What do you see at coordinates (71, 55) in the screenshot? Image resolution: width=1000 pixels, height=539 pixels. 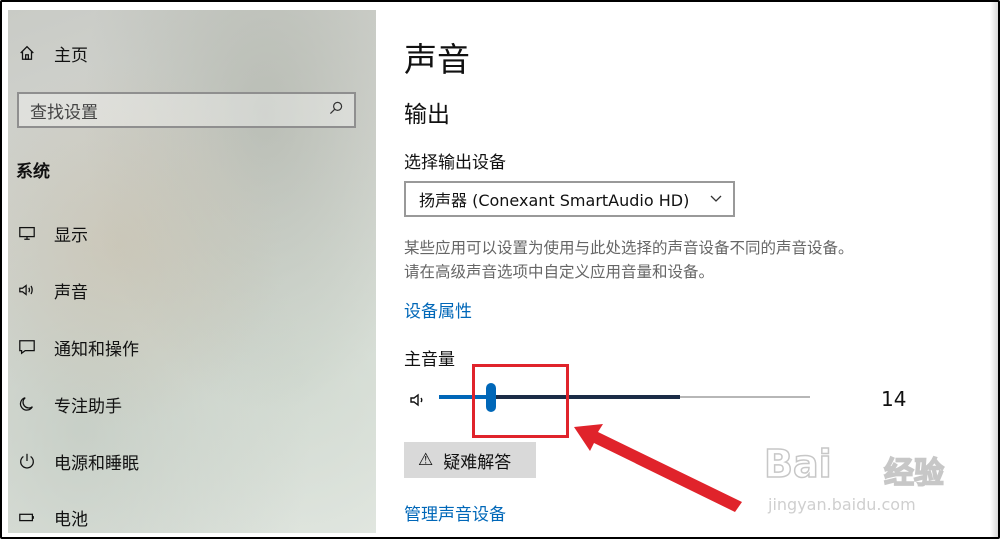 I see `sidebar-item-label: 主页` at bounding box center [71, 55].